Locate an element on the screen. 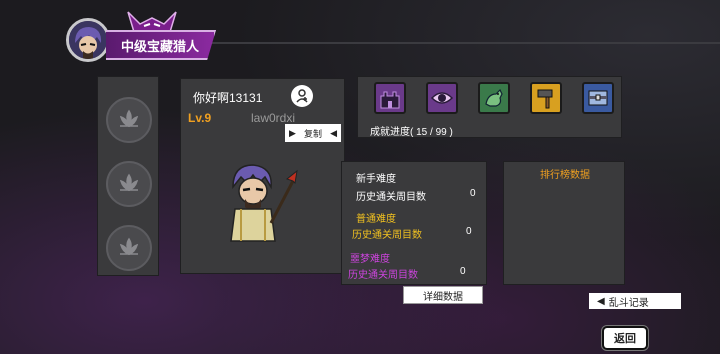 This screenshot has width=720, height=354. equipment-slots-column is located at coordinates (128, 176).